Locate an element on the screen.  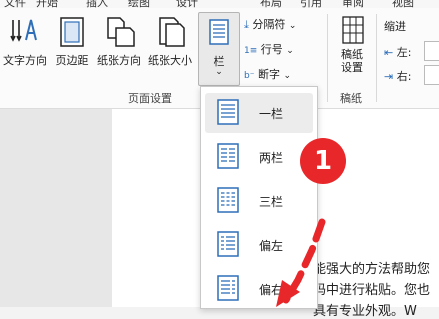
annotation-arrow is located at coordinates (301, 262).